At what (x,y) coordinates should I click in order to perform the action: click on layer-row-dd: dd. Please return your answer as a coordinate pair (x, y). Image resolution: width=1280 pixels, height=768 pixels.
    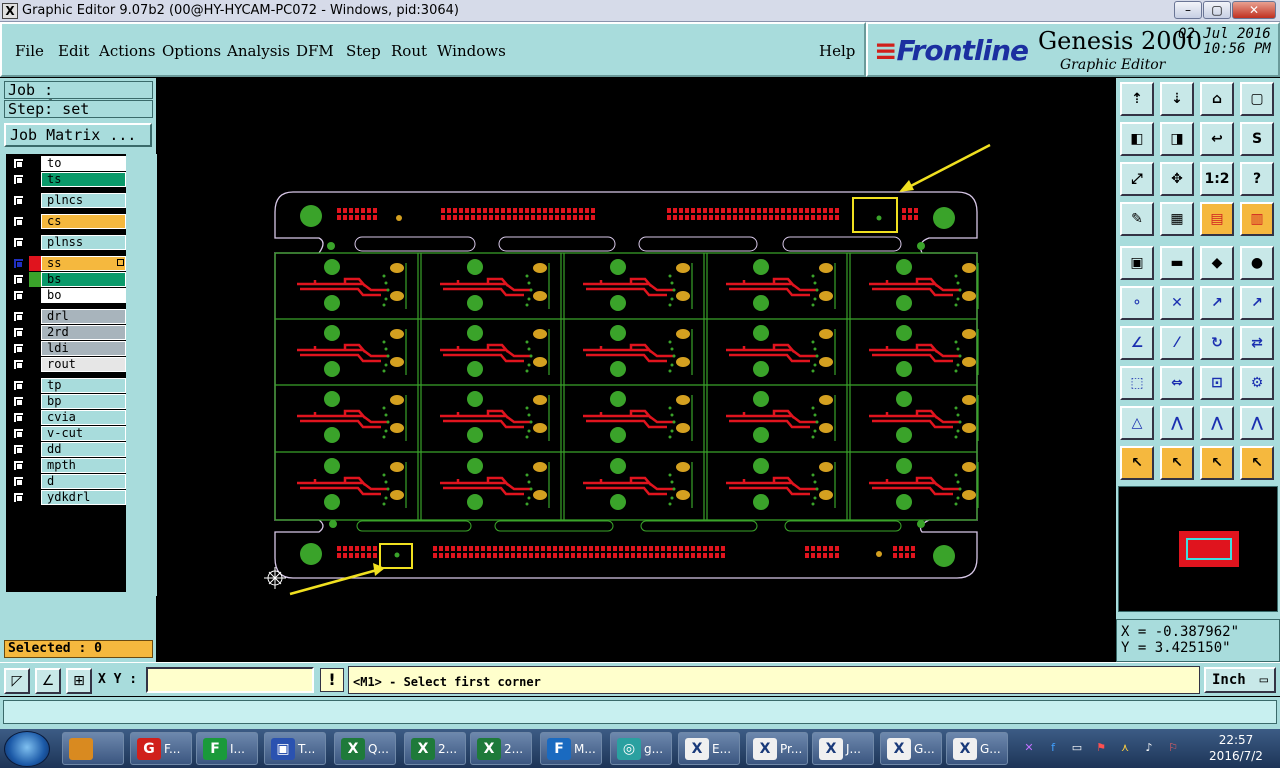
    Looking at the image, I should click on (68, 449).